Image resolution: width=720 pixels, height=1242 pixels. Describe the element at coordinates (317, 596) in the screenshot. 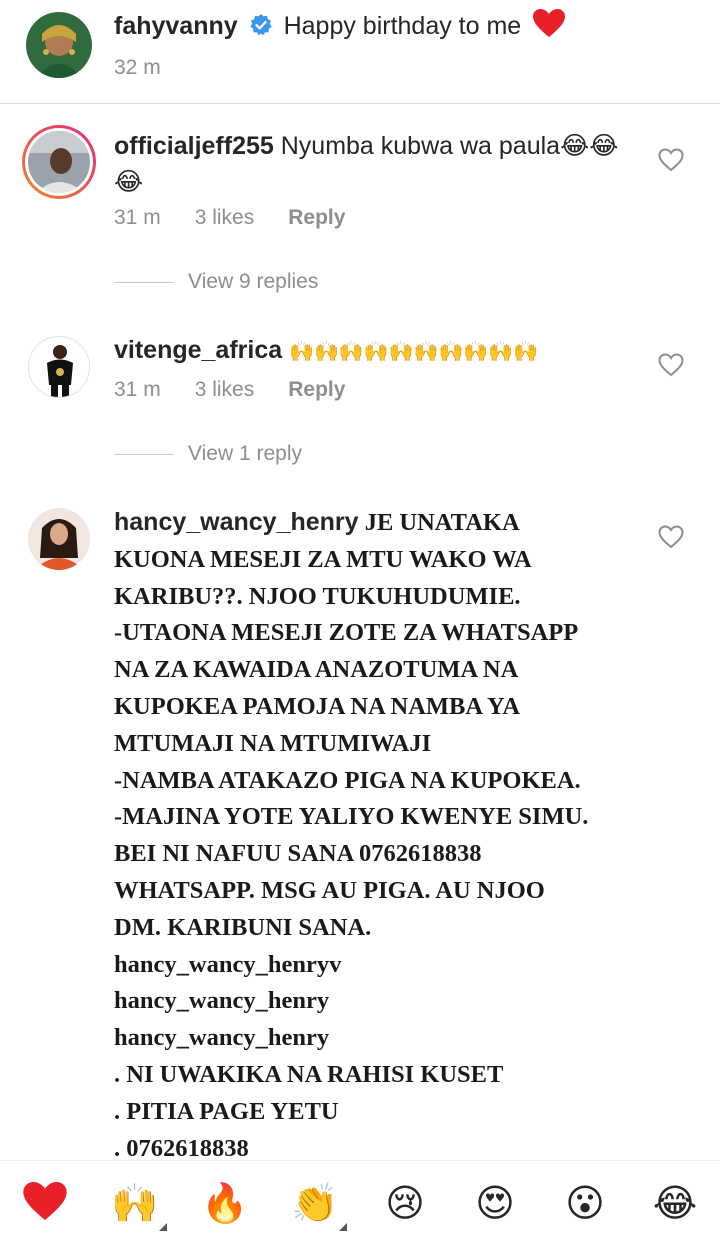

I see `comment-line: KARIBU??. NJOO TUKUHUDUMIE.` at that location.